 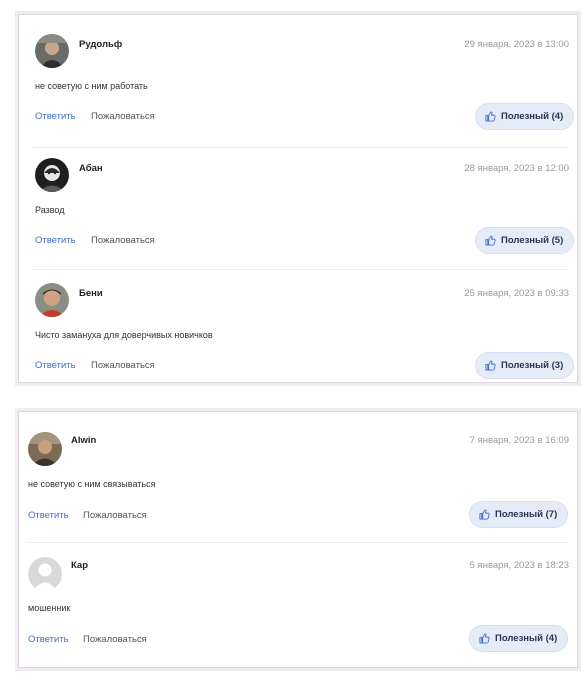 I want to click on user-silhouette-icon, so click(x=45, y=574).